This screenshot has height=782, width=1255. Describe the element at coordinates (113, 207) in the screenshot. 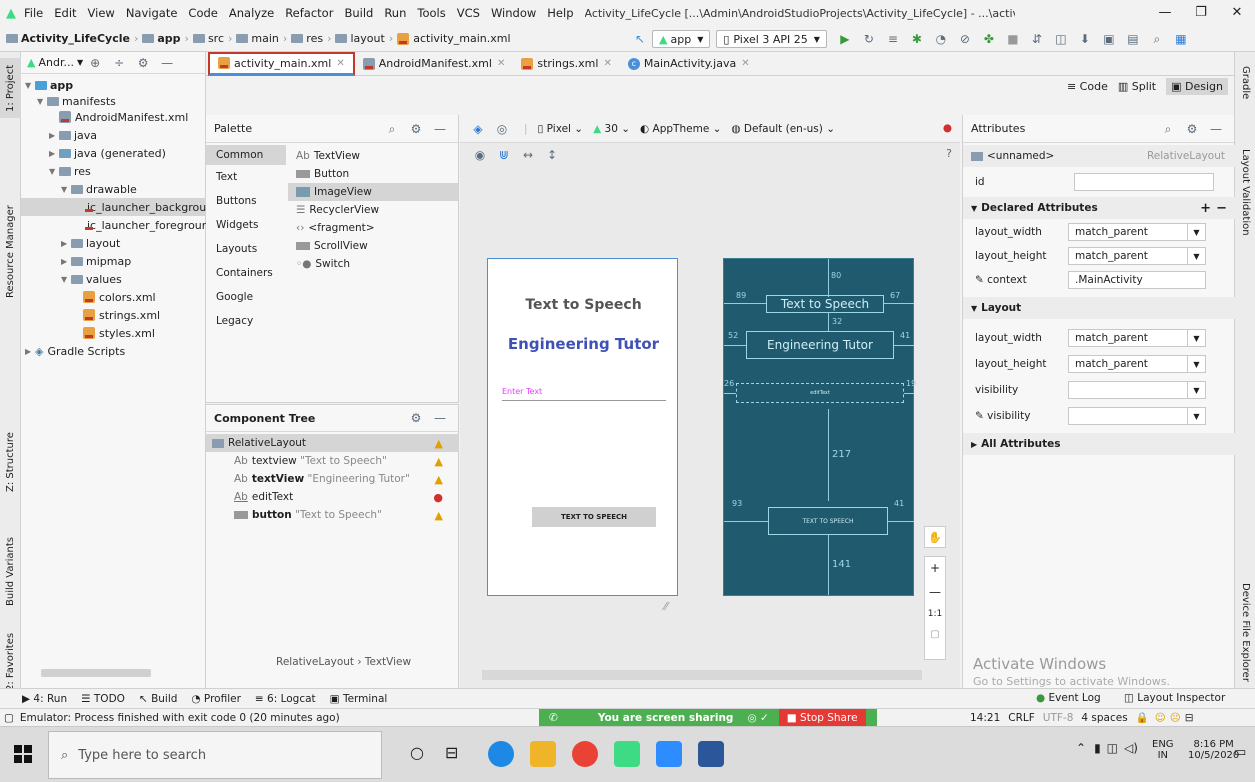

I see `tree-ic-launcher-background: ic_launcher_background` at that location.